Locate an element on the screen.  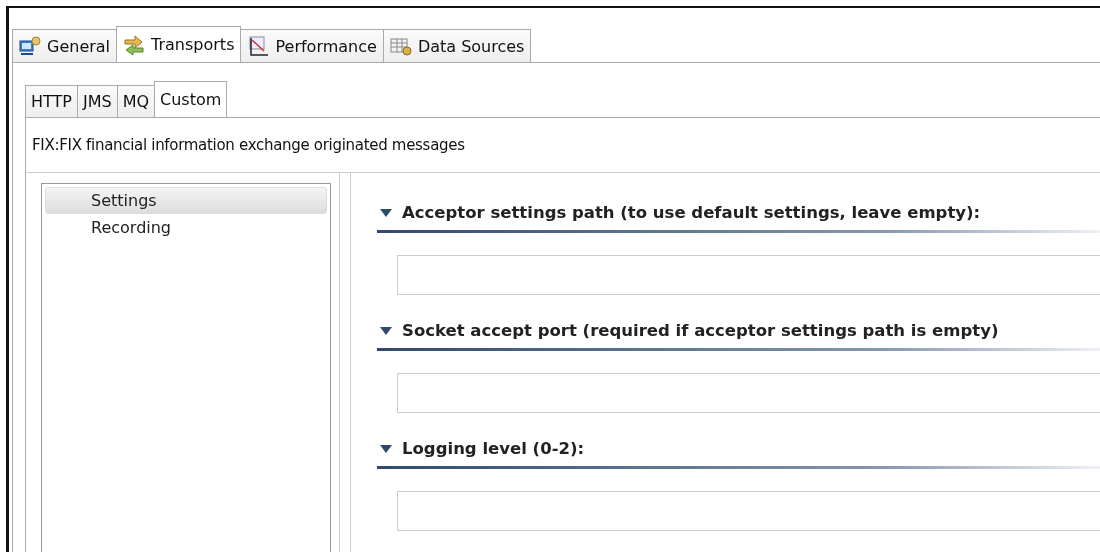
section-title: Acceptor settings path (to use default settings, leave empty): is located at coordinates (691, 212).